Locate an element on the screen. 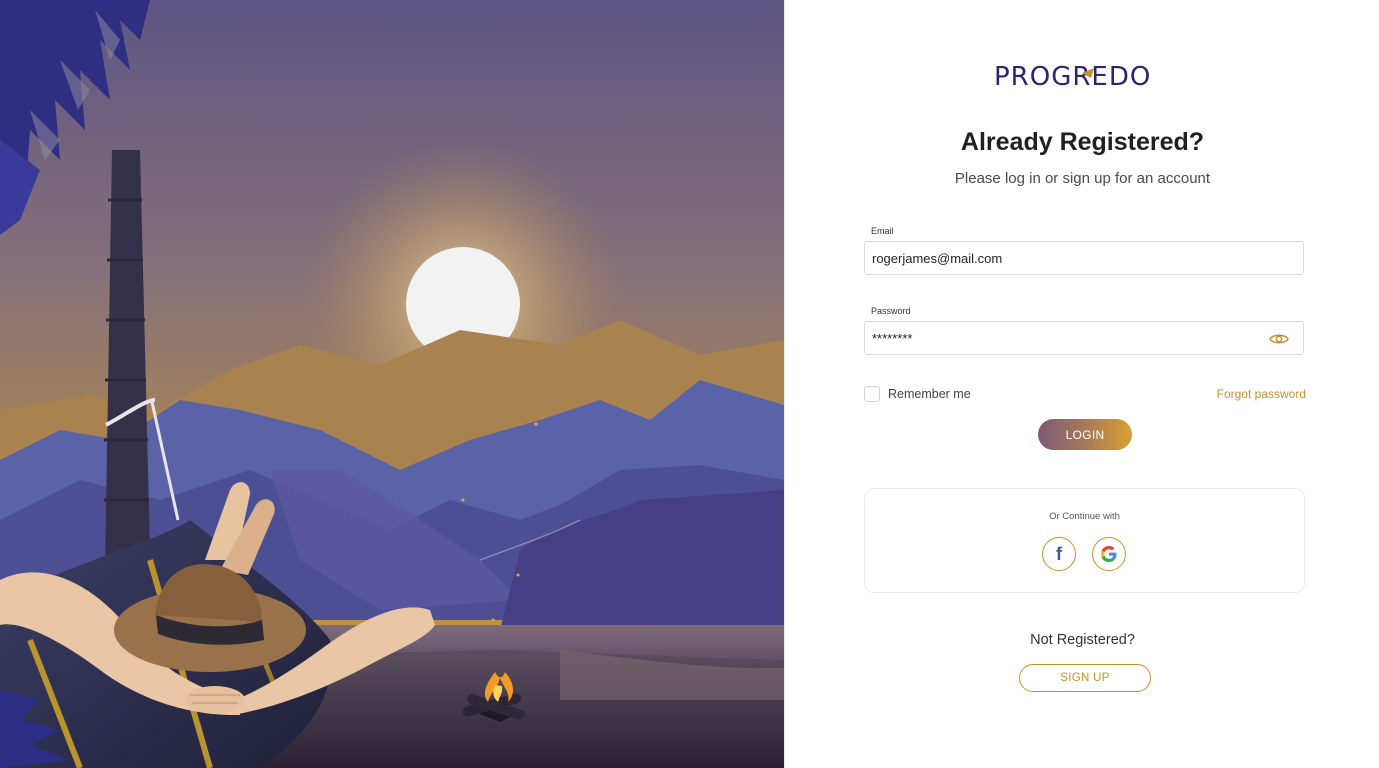 This screenshot has width=1379, height=768. not-registered-text: Not Registered? is located at coordinates (1082, 640).